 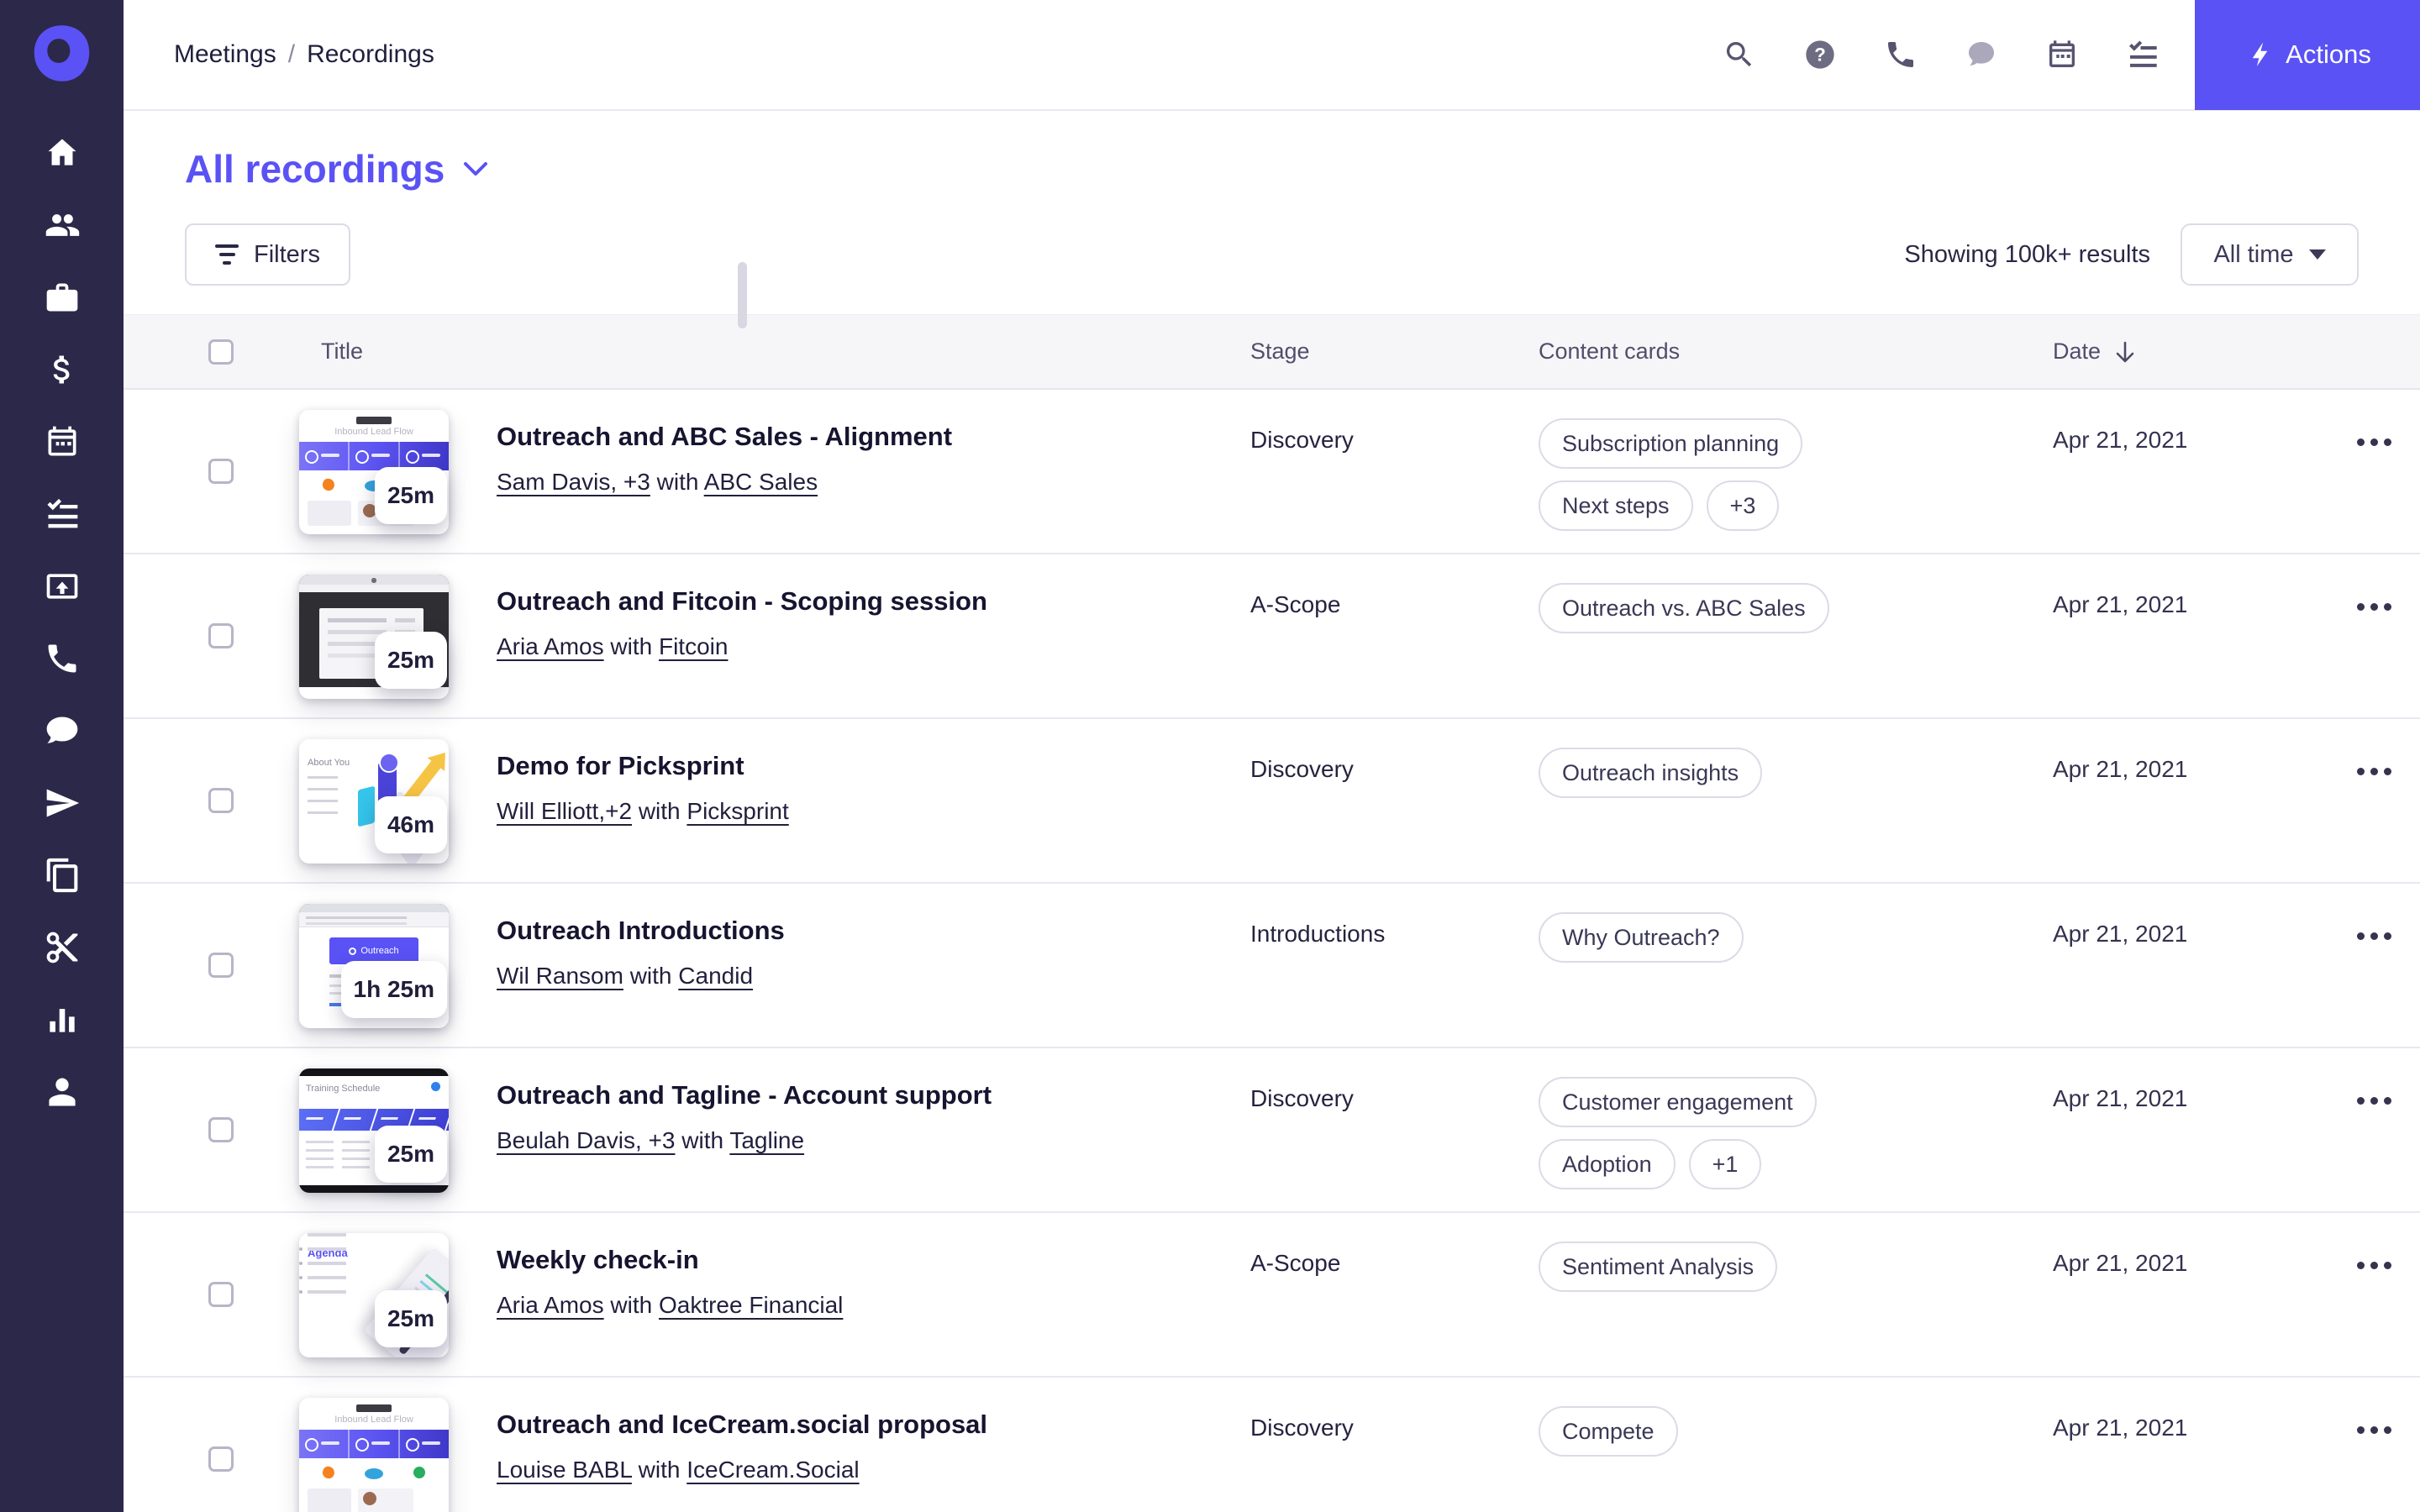 I want to click on profile-icon, so click(x=62, y=1092).